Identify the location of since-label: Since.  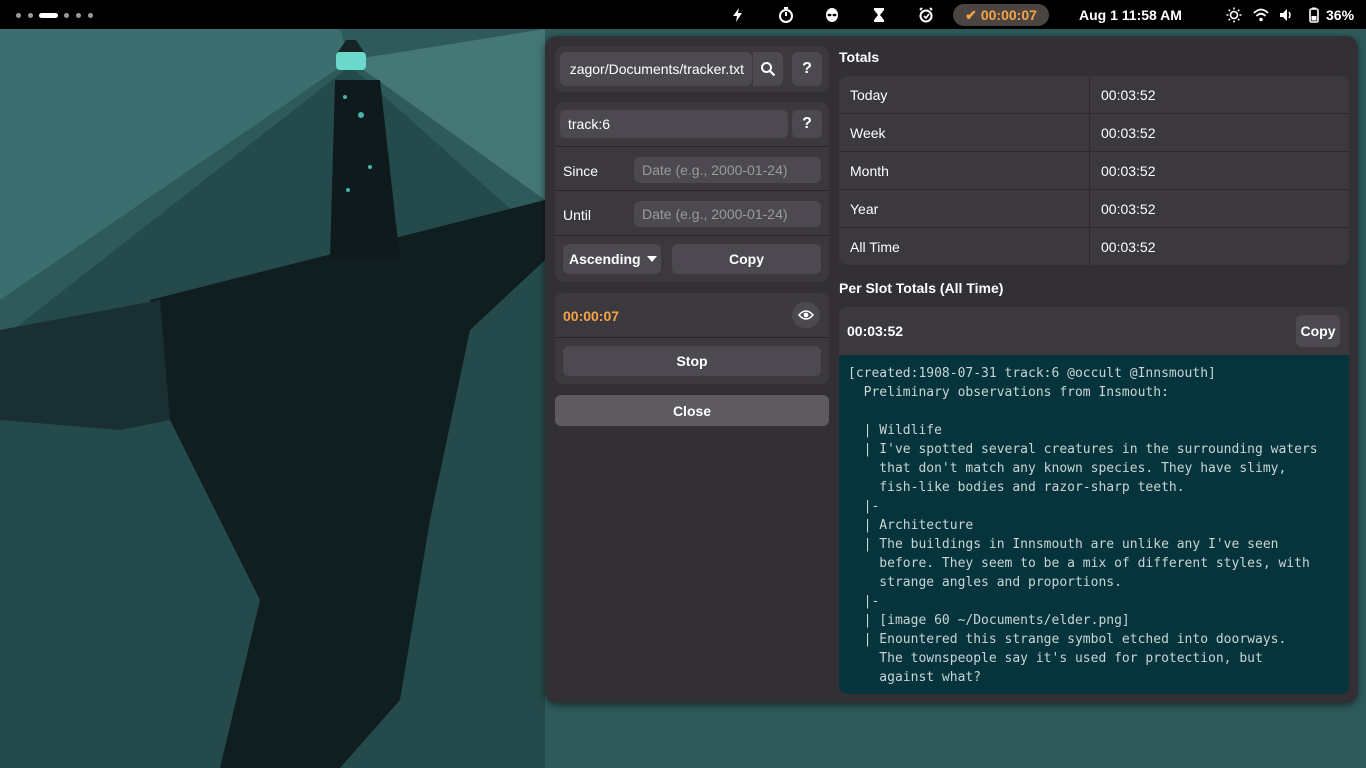
(581, 171).